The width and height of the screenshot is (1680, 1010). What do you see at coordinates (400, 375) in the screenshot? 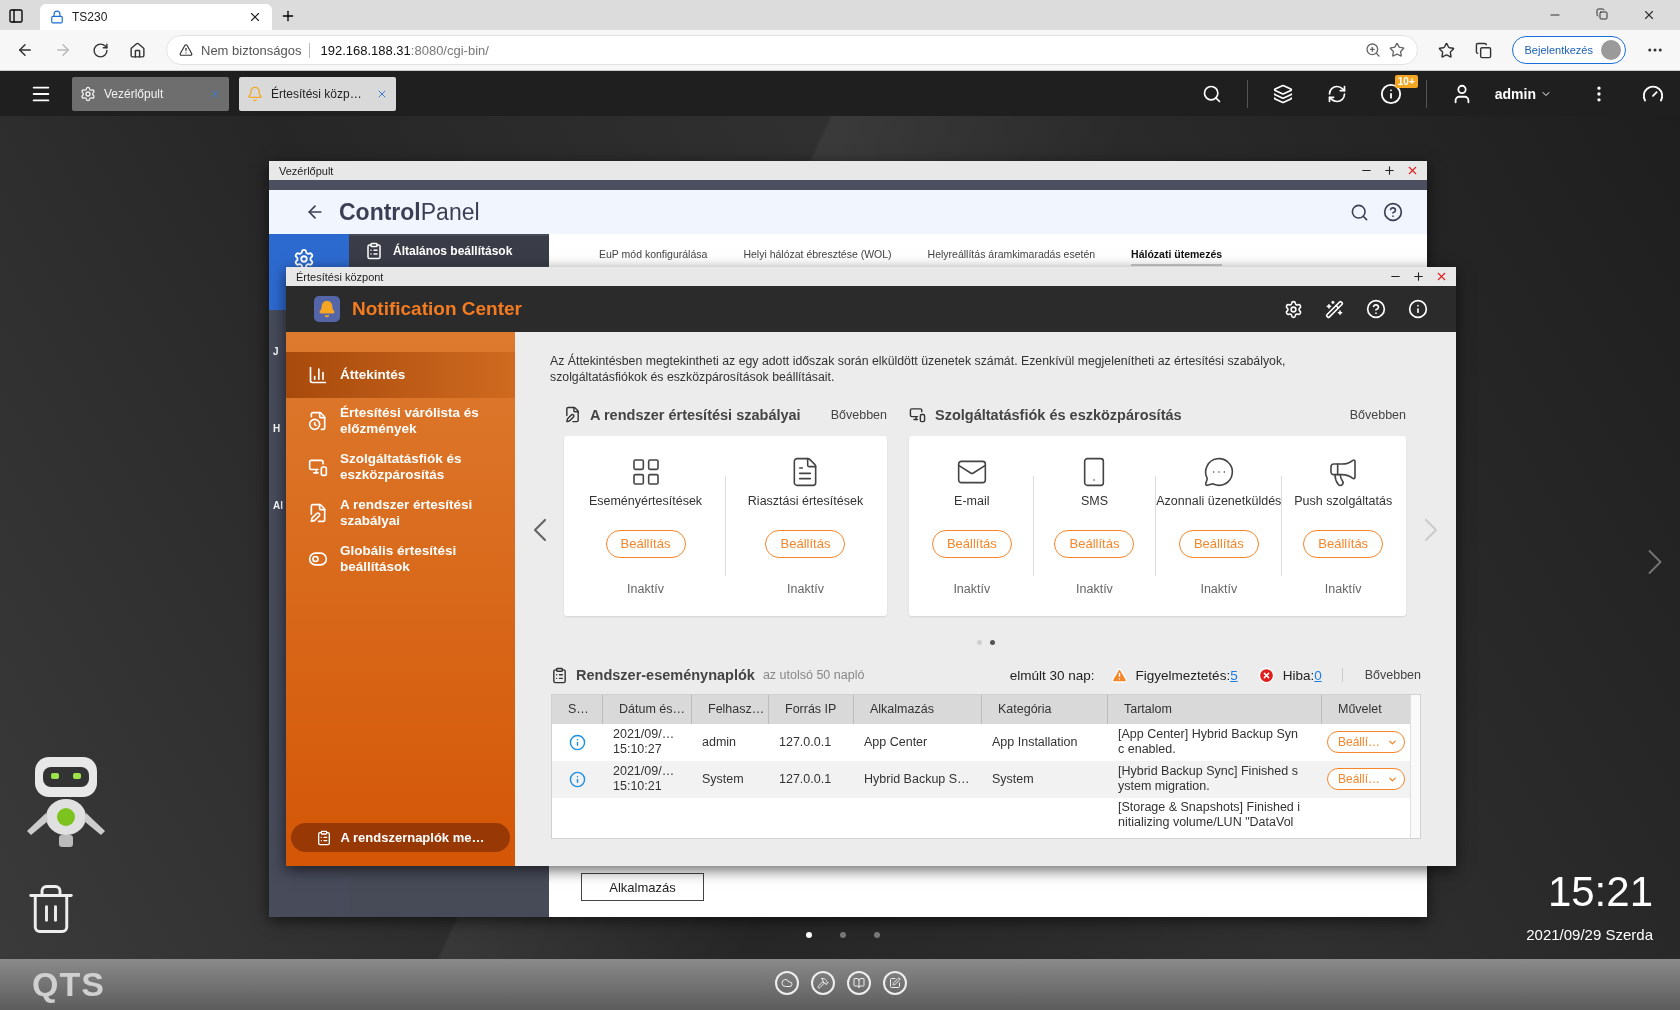
I see `sidebar-item: Áttekintés` at bounding box center [400, 375].